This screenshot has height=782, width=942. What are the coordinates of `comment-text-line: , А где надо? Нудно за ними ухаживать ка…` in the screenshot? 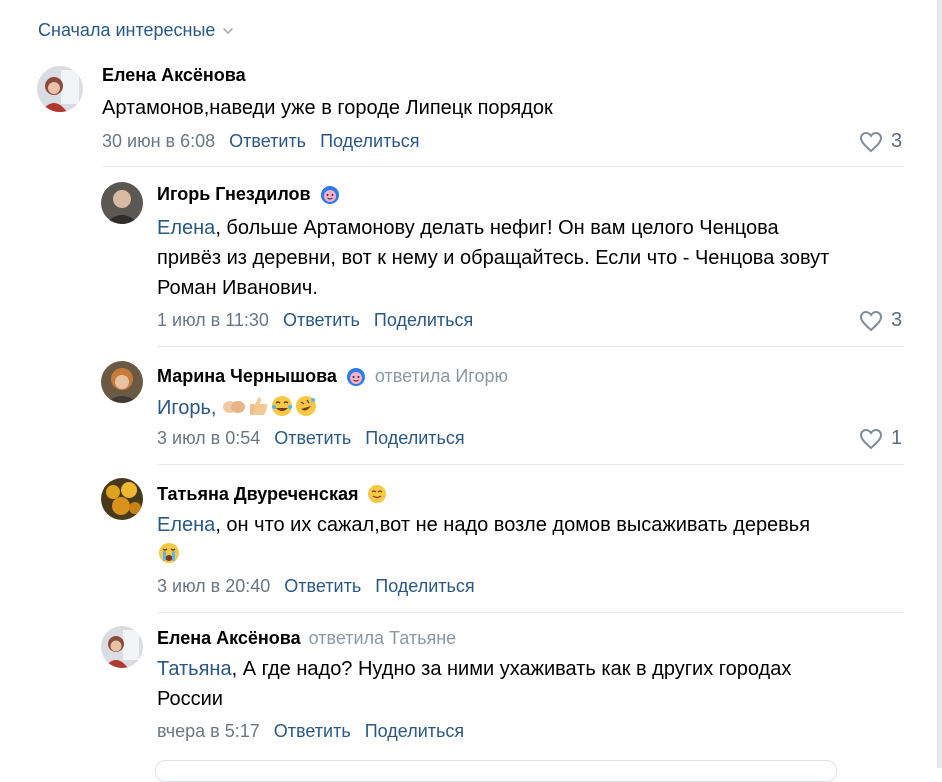 It's located at (511, 669).